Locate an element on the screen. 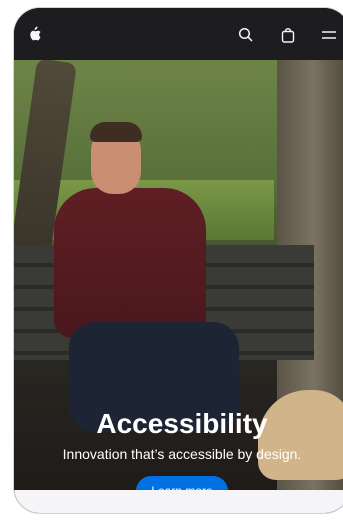 The width and height of the screenshot is (343, 522). apple-logo-icon is located at coordinates (34, 34).